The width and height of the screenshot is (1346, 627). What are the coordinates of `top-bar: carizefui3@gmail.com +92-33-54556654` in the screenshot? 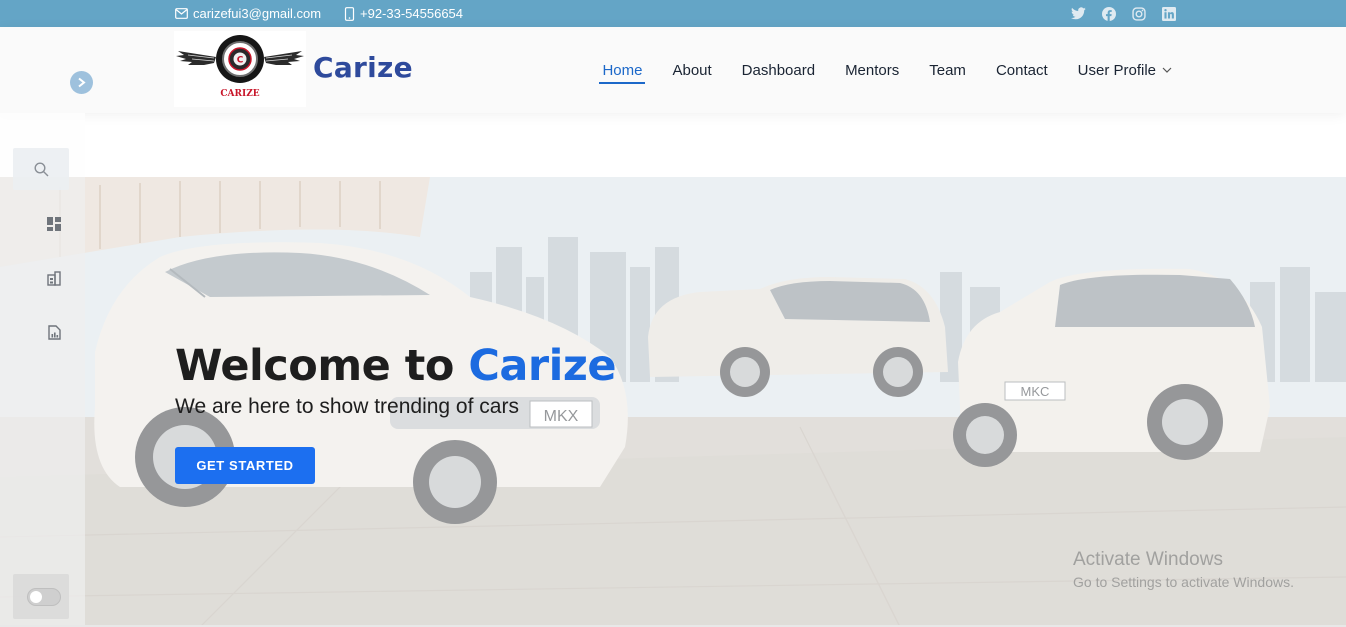 It's located at (673, 13).